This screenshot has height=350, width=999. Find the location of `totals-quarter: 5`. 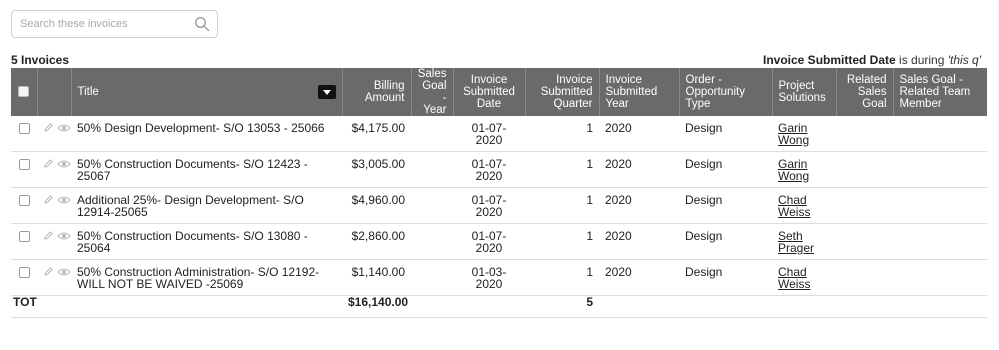

totals-quarter: 5 is located at coordinates (562, 306).